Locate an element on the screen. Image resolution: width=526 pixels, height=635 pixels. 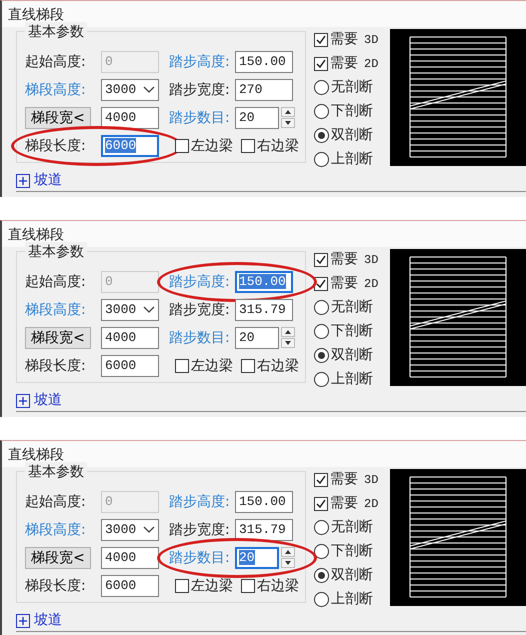
text-field: 270 is located at coordinates (264, 90).